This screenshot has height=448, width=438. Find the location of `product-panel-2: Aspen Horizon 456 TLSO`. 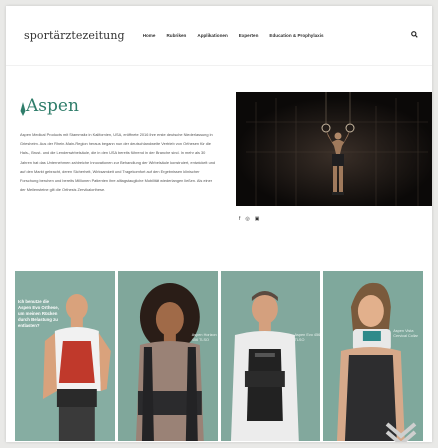

product-panel-2: Aspen Horizon 456 TLSO is located at coordinates (167, 356).